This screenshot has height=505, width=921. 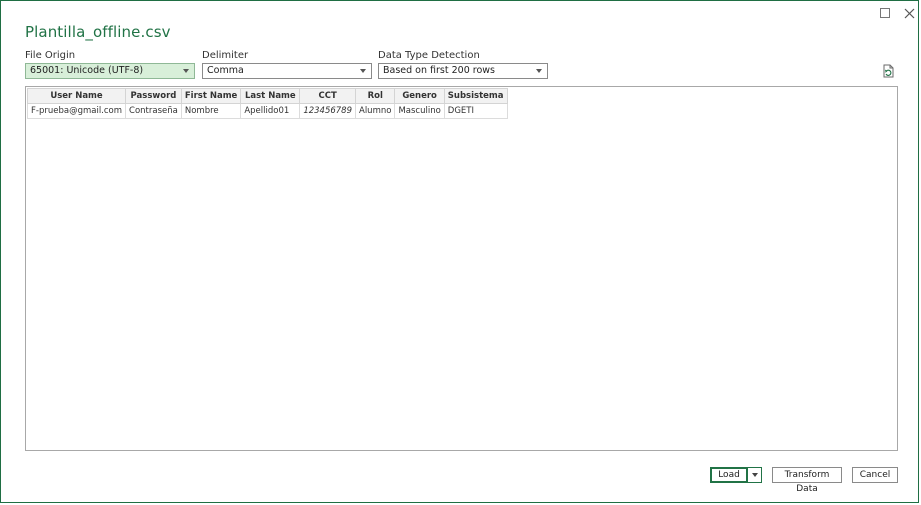 What do you see at coordinates (729, 475) in the screenshot?
I see `load-button: Load` at bounding box center [729, 475].